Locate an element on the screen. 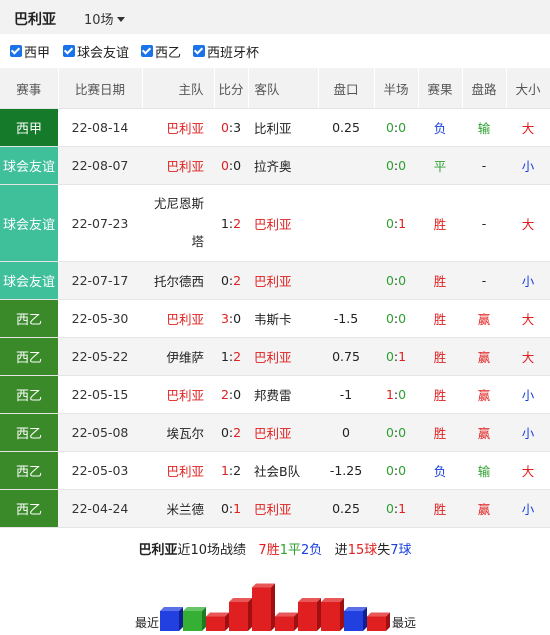  table-row: 西乙 22-05-15 巴利亚 2:0 邦费雷 -1 1:0 胜赢小 is located at coordinates (275, 394).